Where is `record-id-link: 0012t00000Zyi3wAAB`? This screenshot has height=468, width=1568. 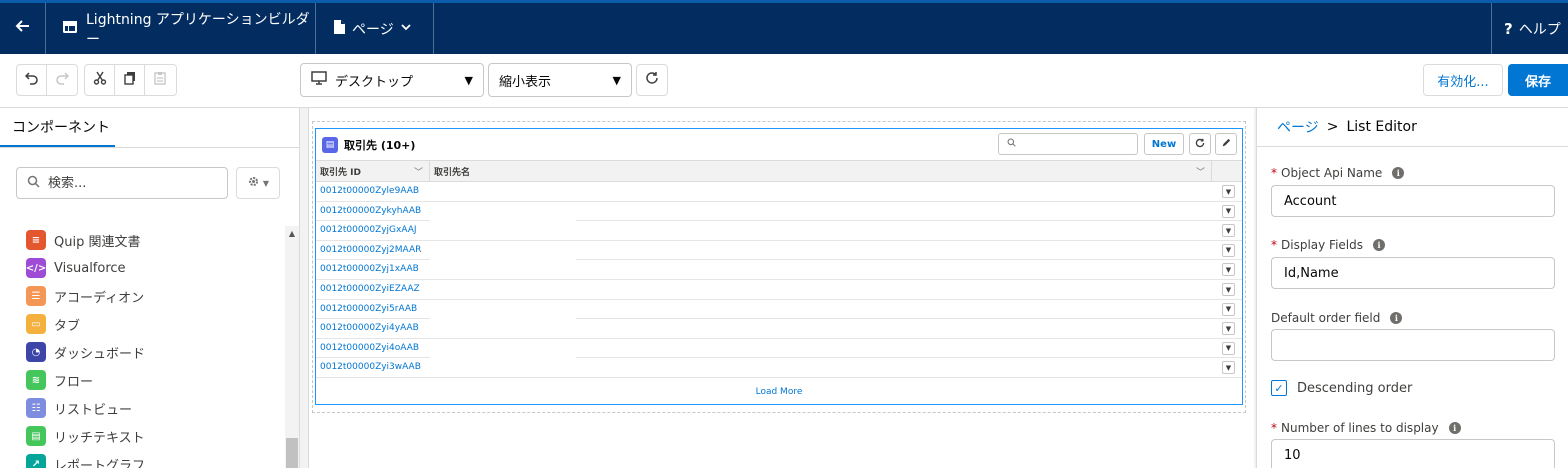 record-id-link: 0012t00000Zyi3wAAB is located at coordinates (370, 367).